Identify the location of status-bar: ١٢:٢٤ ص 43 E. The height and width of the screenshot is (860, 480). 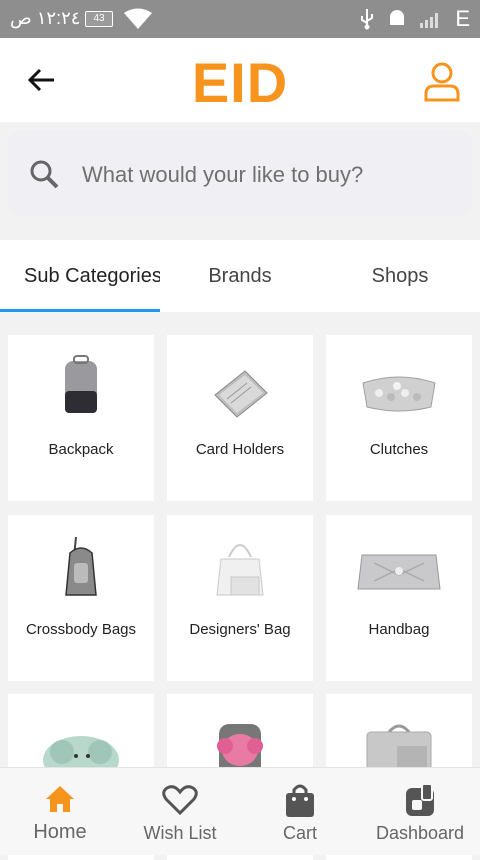
(240, 19).